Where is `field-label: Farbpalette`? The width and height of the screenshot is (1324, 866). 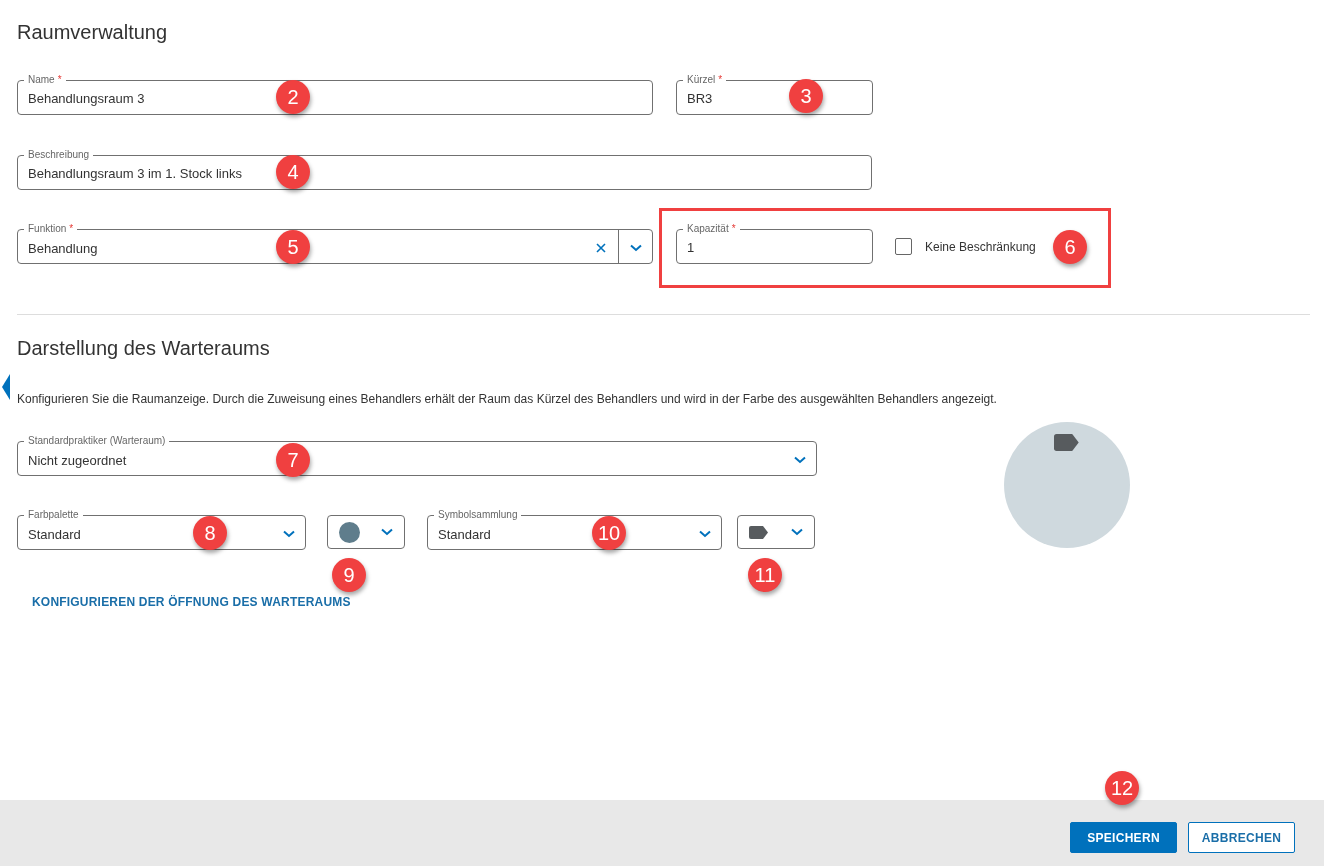 field-label: Farbpalette is located at coordinates (53, 515).